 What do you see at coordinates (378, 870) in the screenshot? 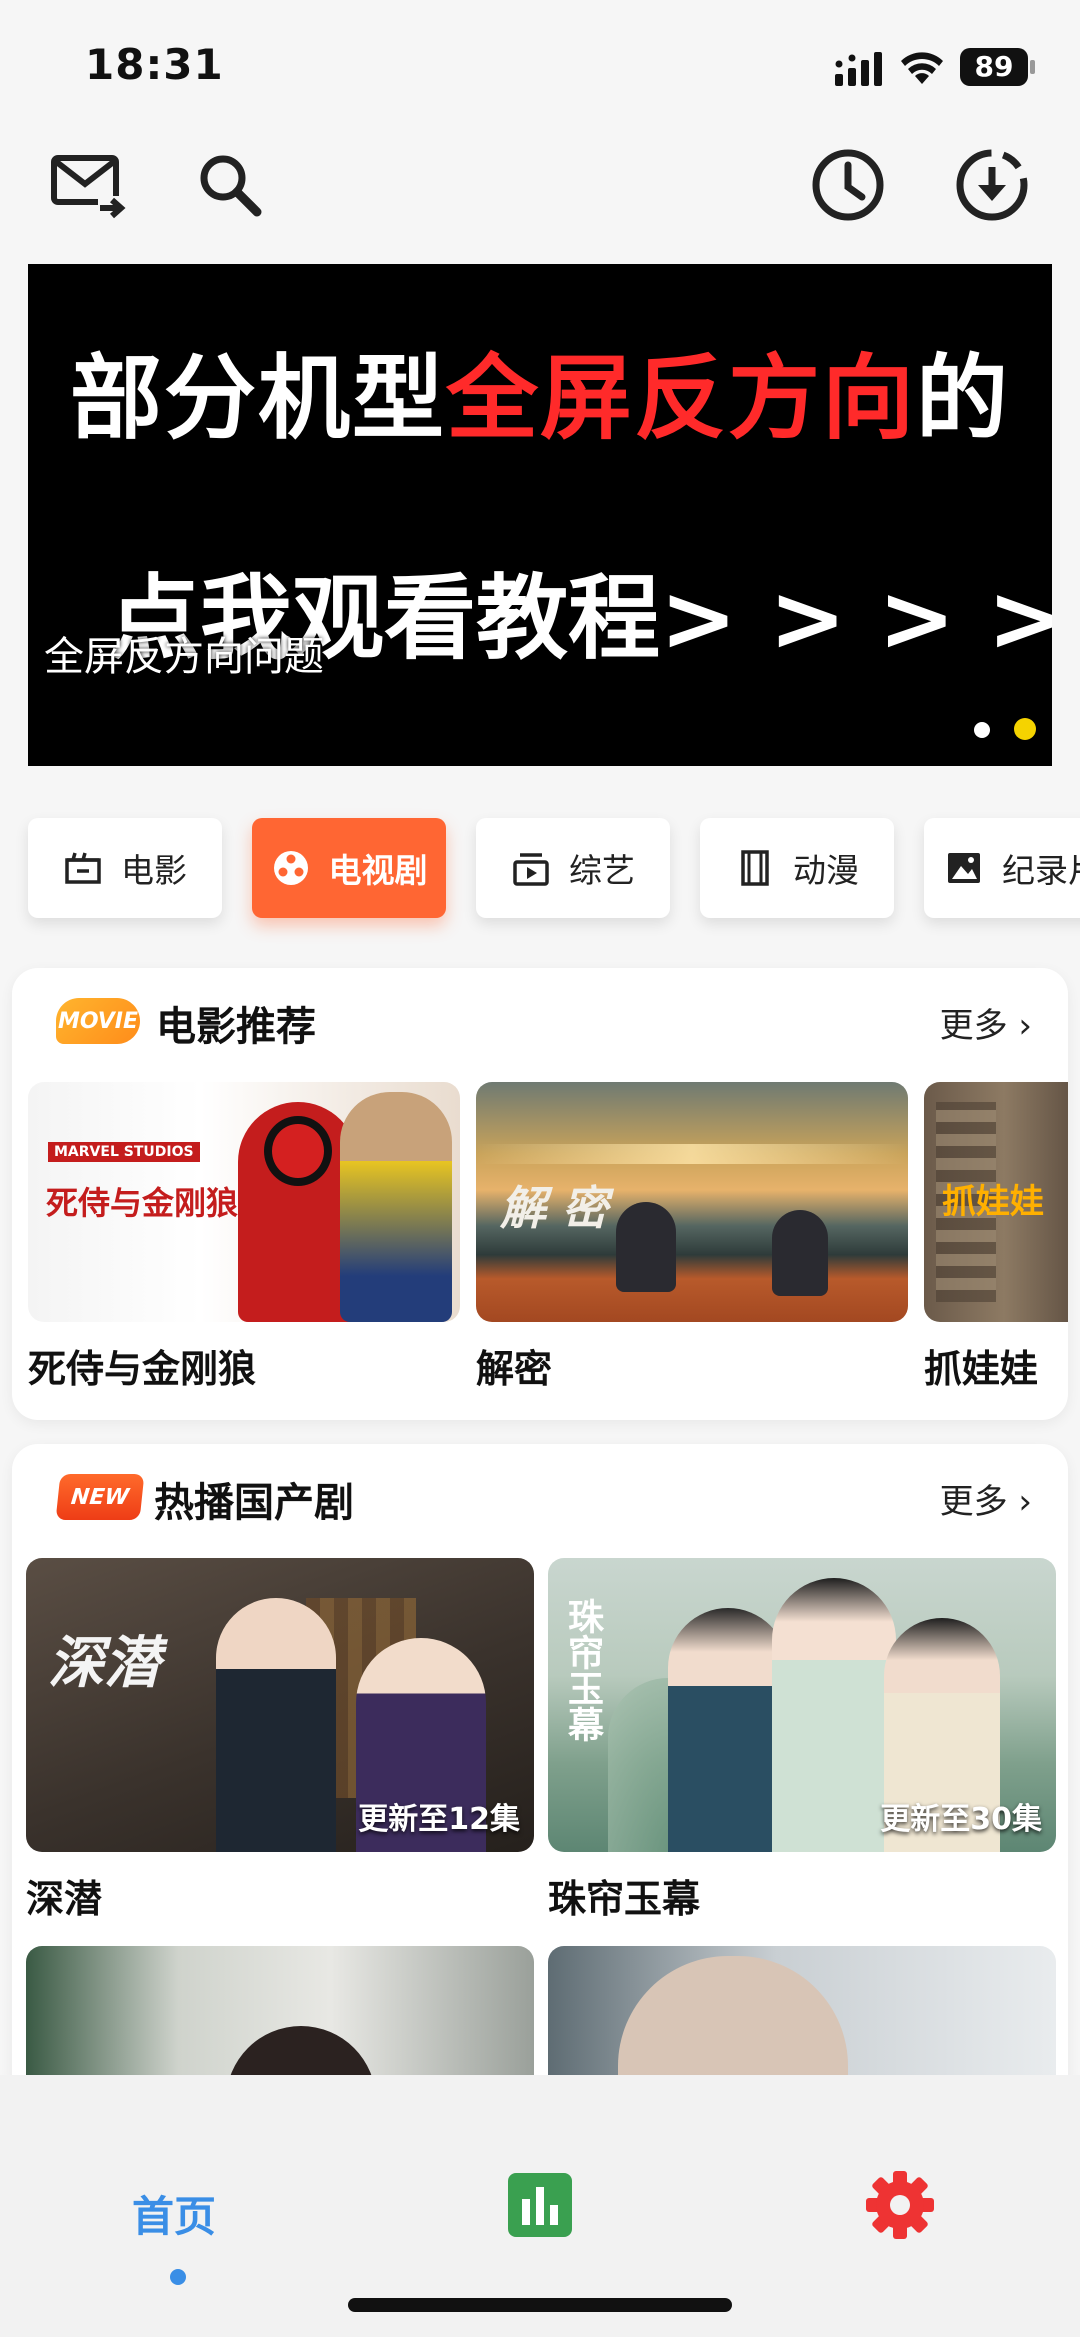
I see `category-label: 电视剧` at bounding box center [378, 870].